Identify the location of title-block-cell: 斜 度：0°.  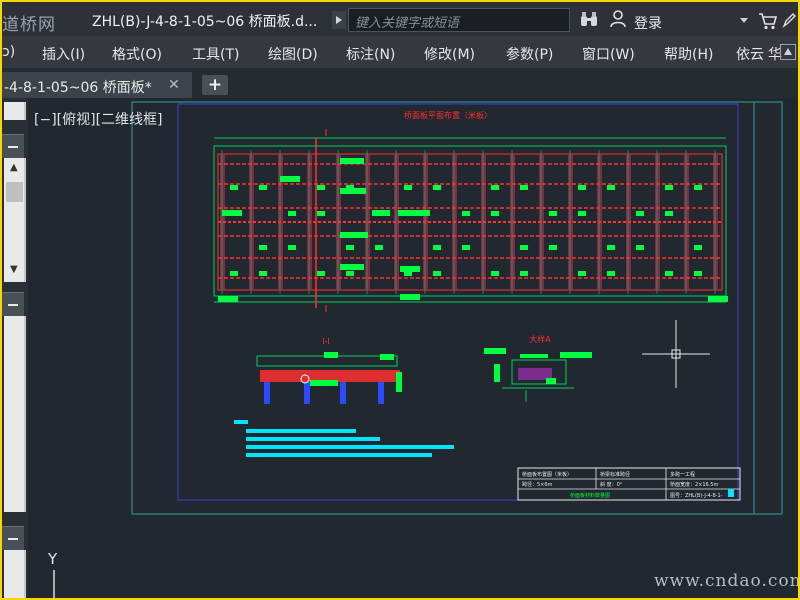
(611, 484).